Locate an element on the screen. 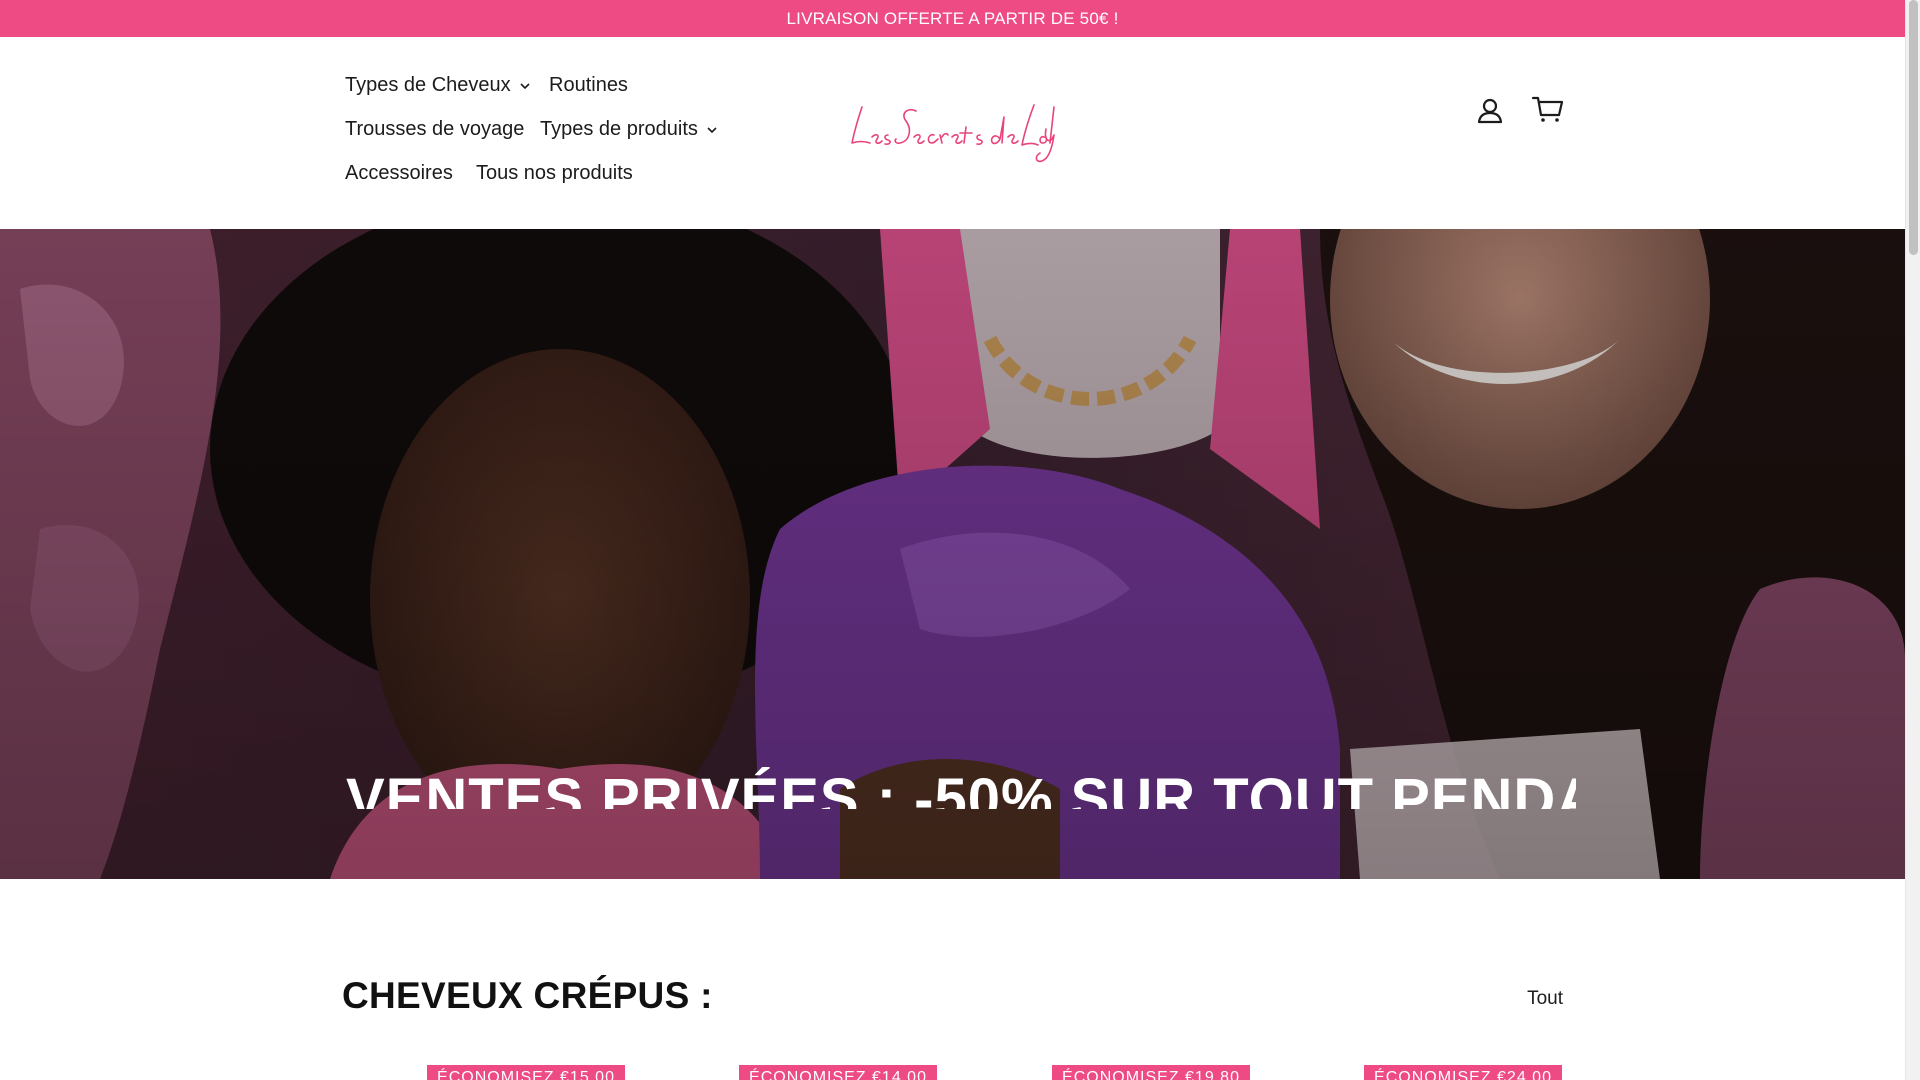 Image resolution: width=1920 pixels, height=1080 pixels. sale-badge: ÉCONOMISEZ €15,00 is located at coordinates (526, 1072).